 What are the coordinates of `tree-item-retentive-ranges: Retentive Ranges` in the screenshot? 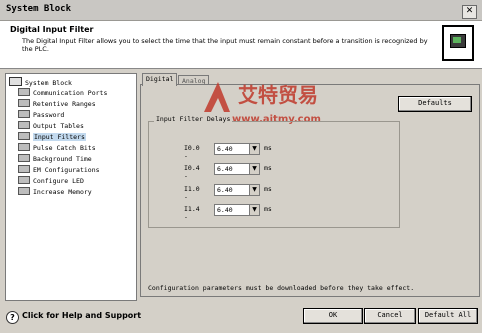 It's located at (57, 103).